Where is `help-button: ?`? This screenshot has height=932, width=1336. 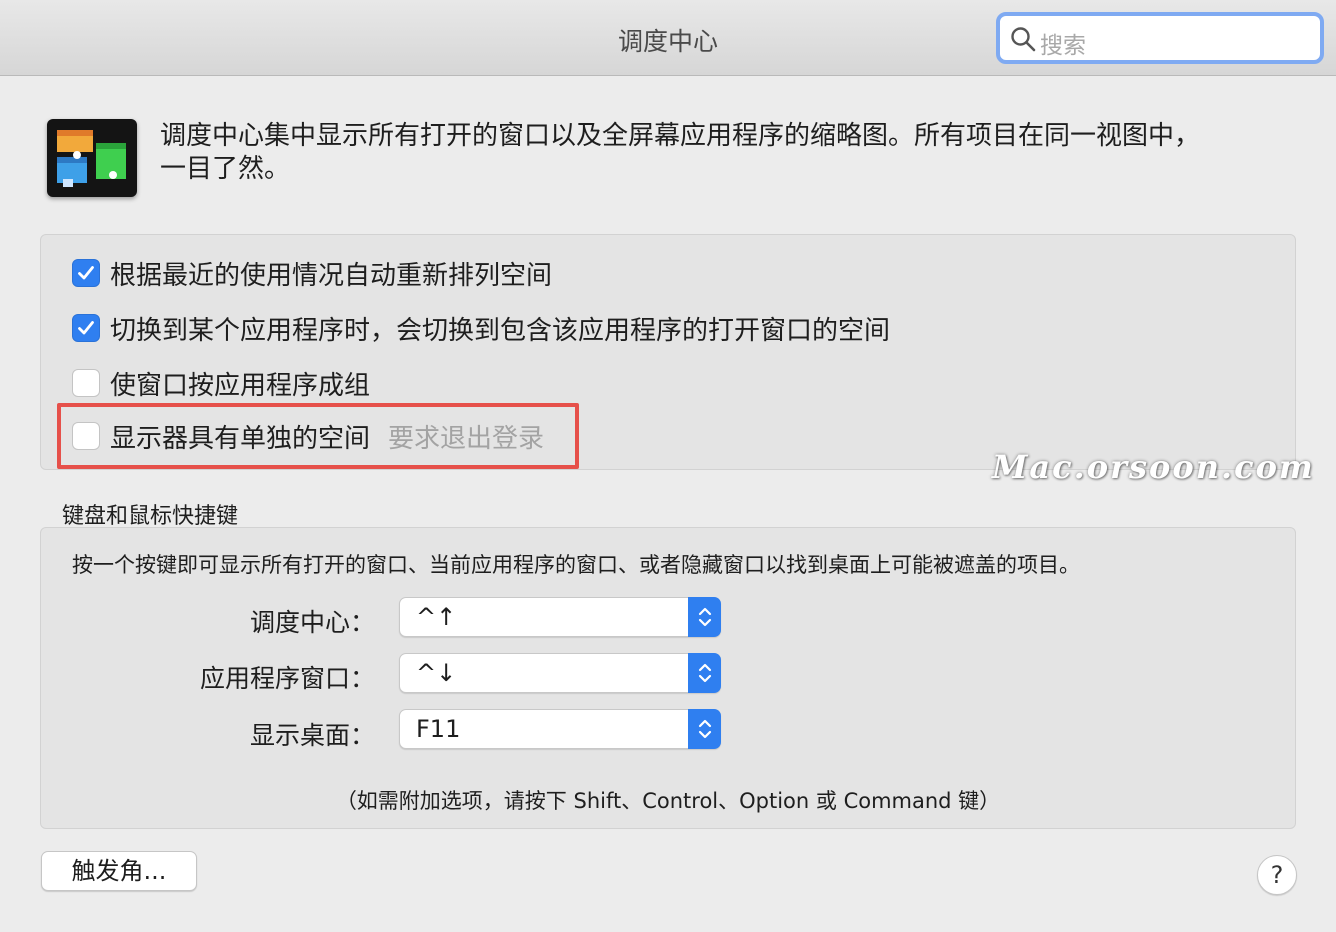 help-button: ? is located at coordinates (1277, 875).